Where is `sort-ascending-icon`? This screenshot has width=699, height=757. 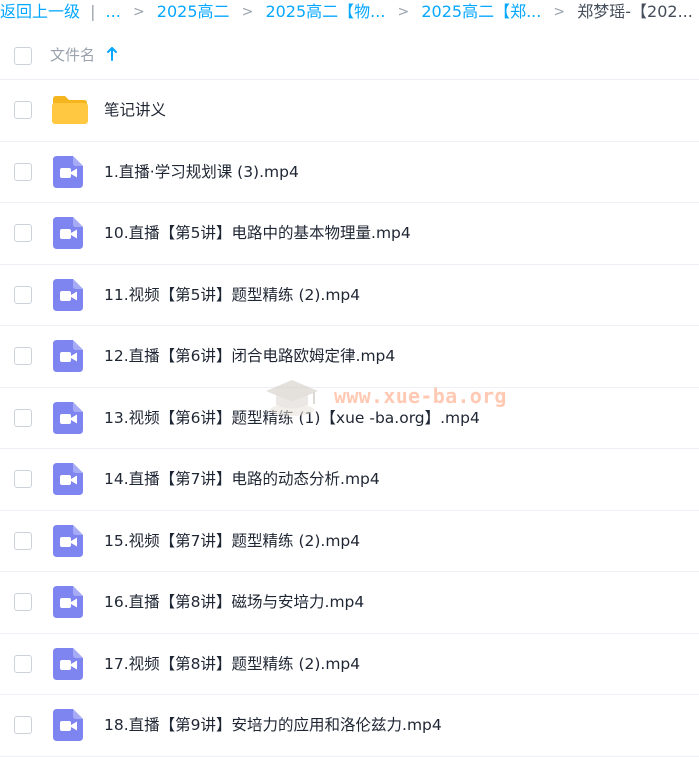
sort-ascending-icon is located at coordinates (112, 54).